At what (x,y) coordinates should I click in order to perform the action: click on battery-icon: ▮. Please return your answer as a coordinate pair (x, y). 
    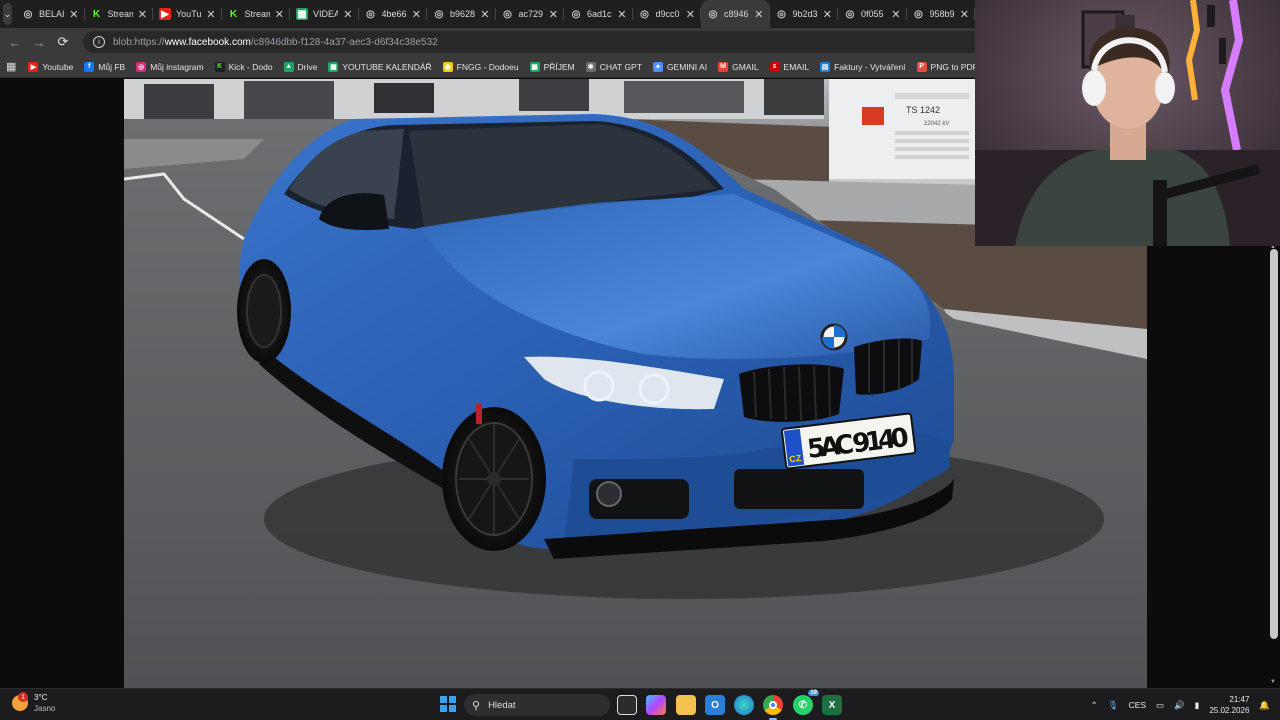
    Looking at the image, I should click on (1197, 705).